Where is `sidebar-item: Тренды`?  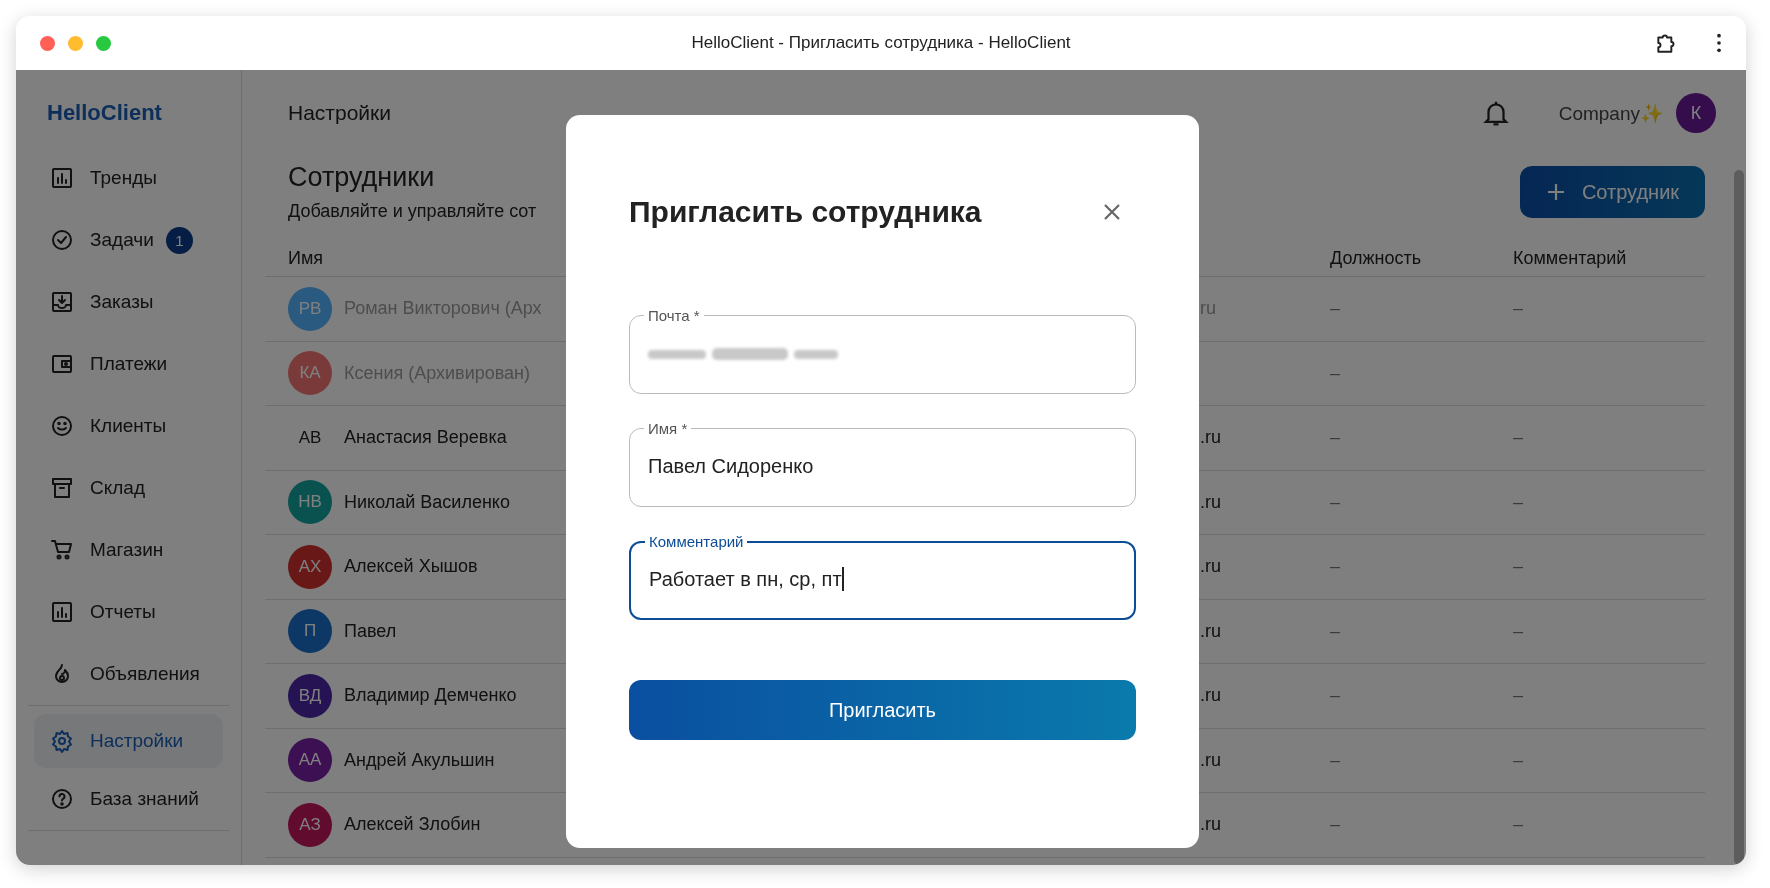
sidebar-item: Тренды is located at coordinates (128, 178).